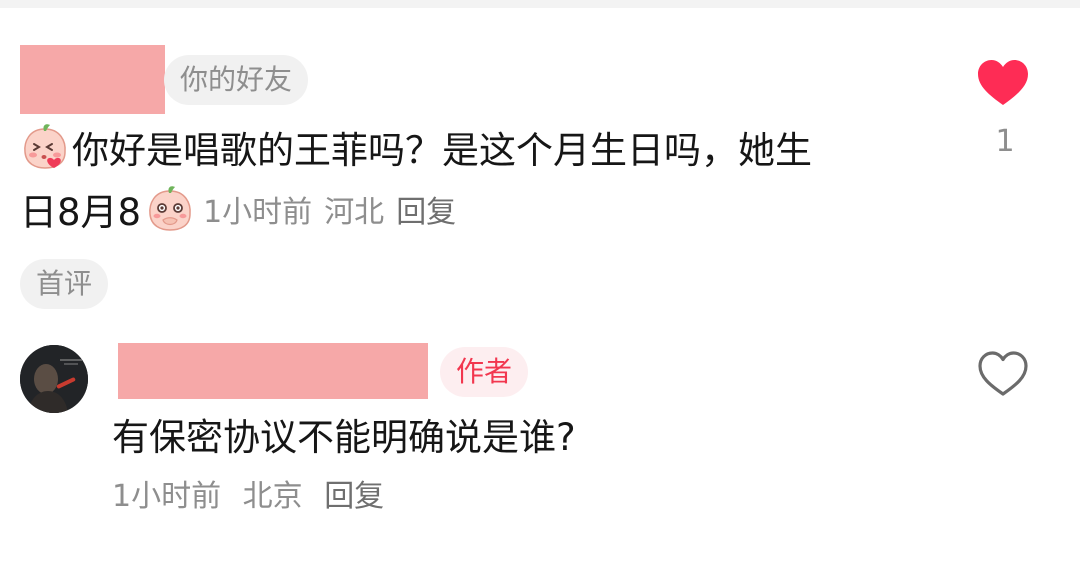 The image size is (1080, 566). What do you see at coordinates (272, 496) in the screenshot?
I see `reply-location: 北京` at bounding box center [272, 496].